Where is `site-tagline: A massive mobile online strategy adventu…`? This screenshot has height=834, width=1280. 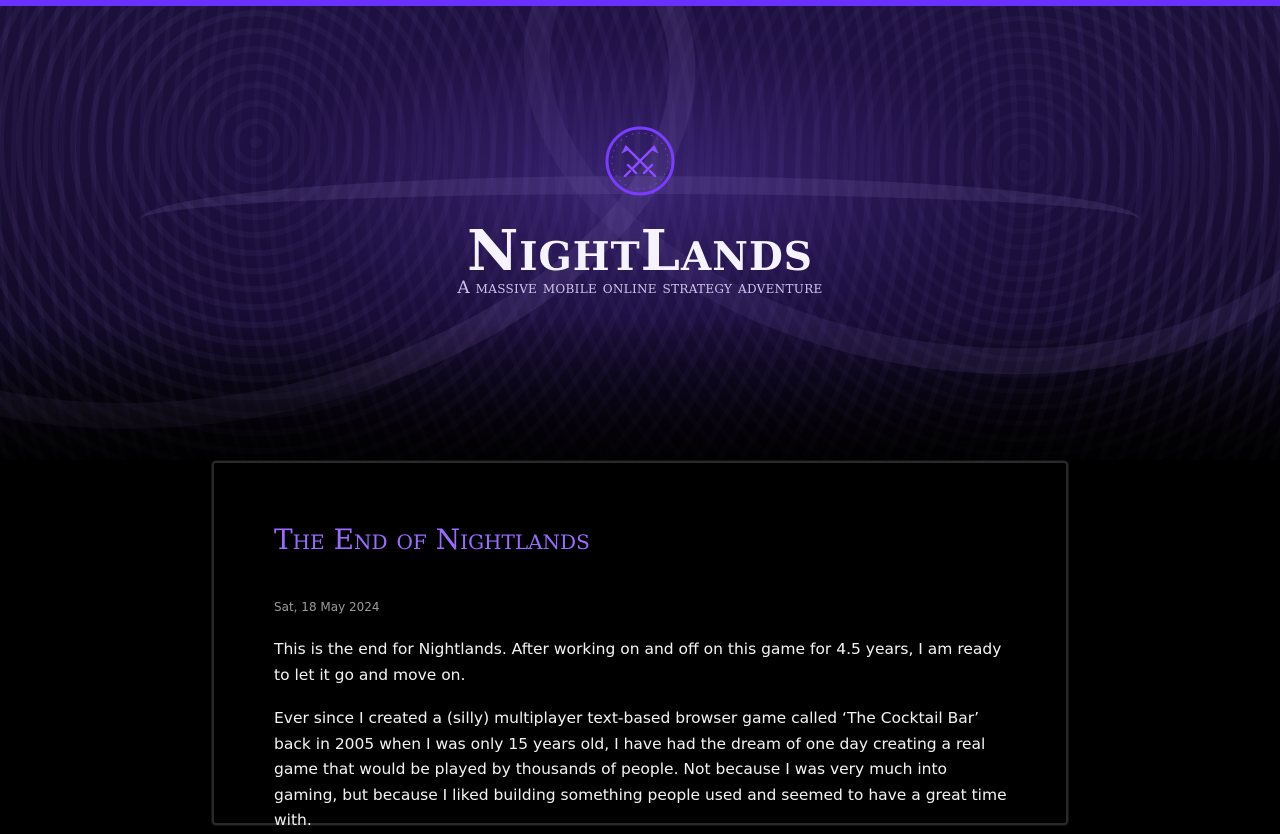
site-tagline: A massive mobile online strategy adventu… is located at coordinates (640, 288).